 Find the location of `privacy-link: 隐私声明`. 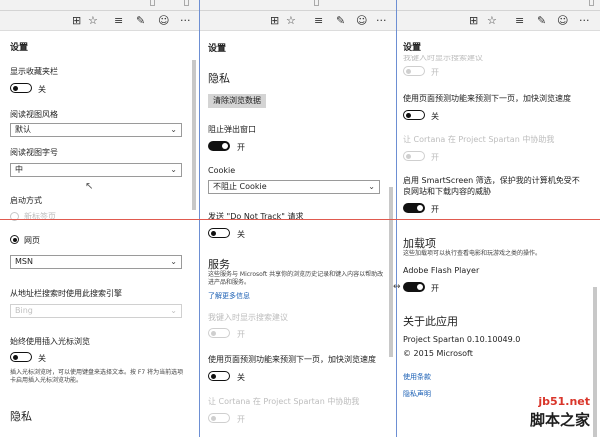

privacy-link: 隐私声明 is located at coordinates (417, 394).